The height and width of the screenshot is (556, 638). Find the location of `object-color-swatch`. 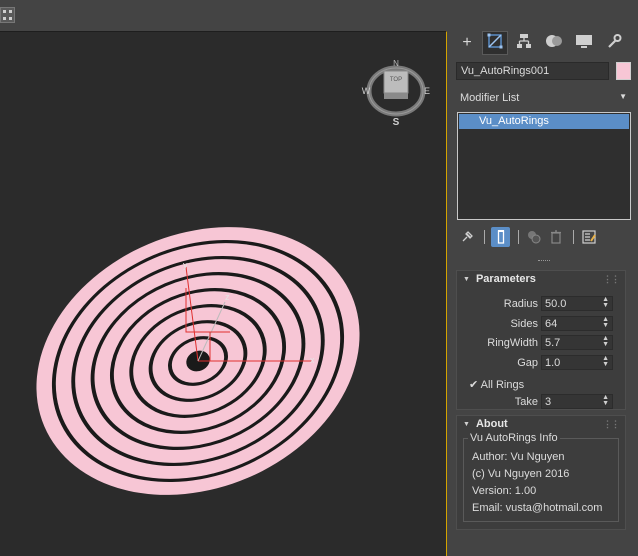

object-color-swatch is located at coordinates (623, 71).